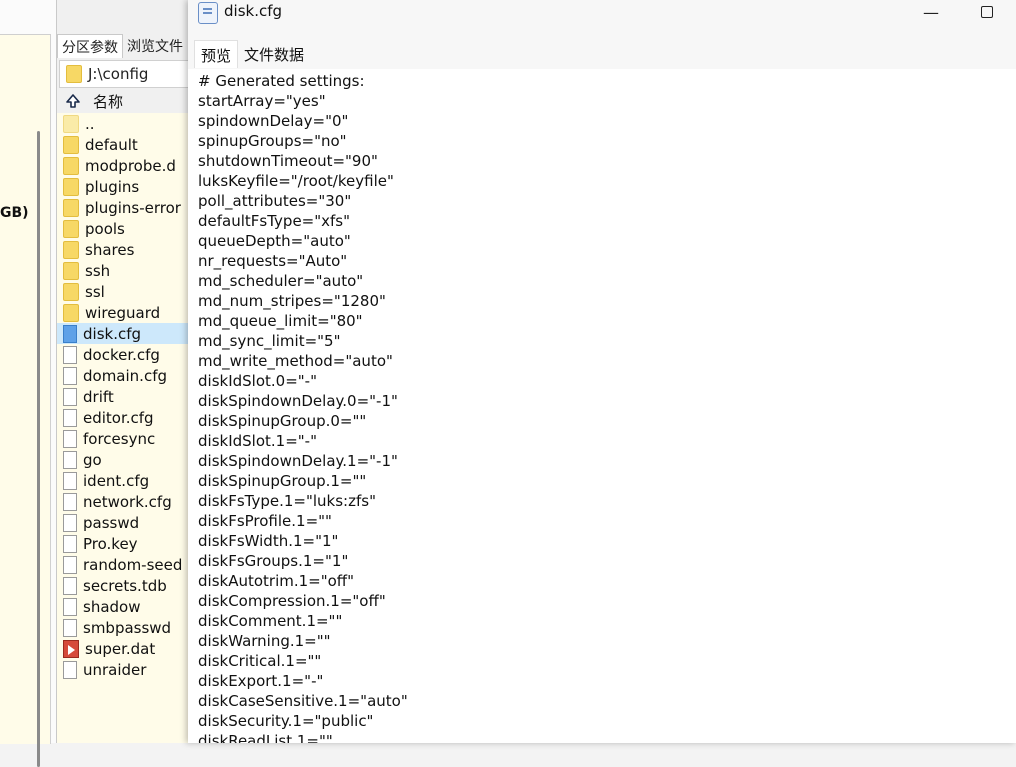 Image resolution: width=1016 pixels, height=767 pixels. I want to click on file-list-item: forcesync, so click(123, 438).